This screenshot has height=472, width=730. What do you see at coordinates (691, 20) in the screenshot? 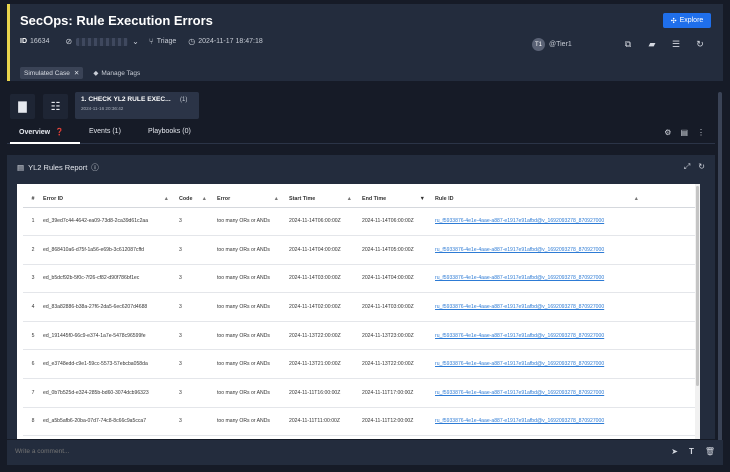
I see `explore-label: Explore` at bounding box center [691, 20].